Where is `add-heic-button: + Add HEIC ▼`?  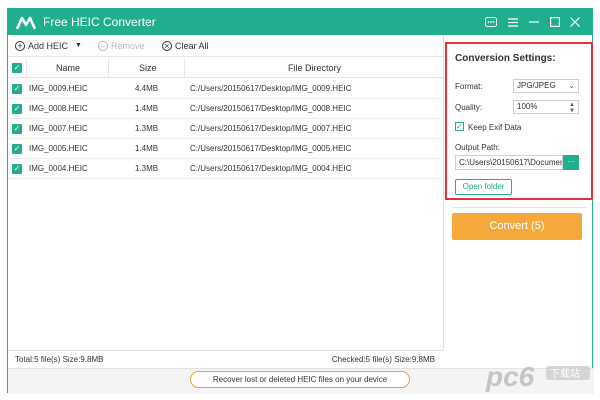
add-heic-button: + Add HEIC ▼ is located at coordinates (48, 46).